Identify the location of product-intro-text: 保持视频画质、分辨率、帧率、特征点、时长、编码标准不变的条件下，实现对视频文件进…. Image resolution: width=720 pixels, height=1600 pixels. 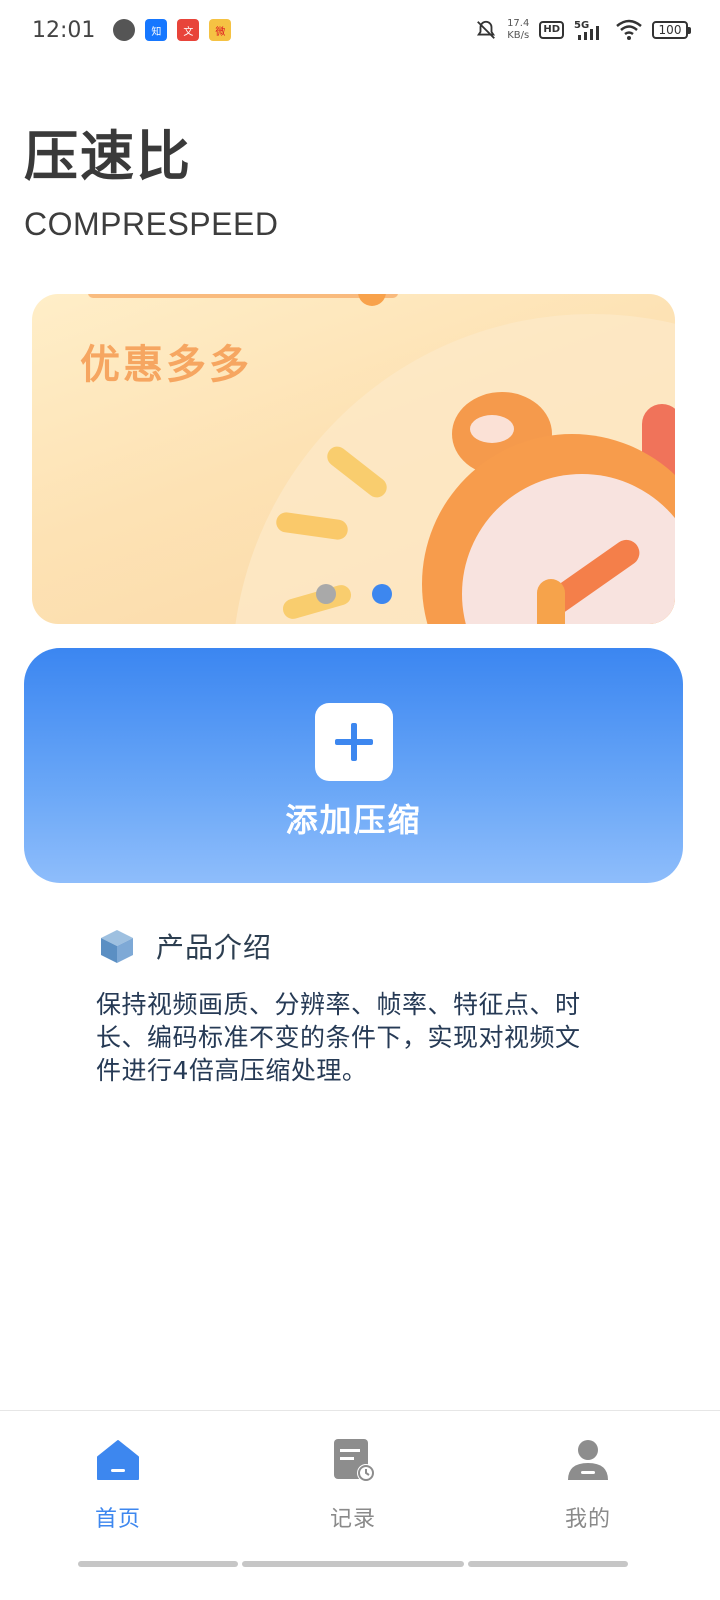
(338, 1037).